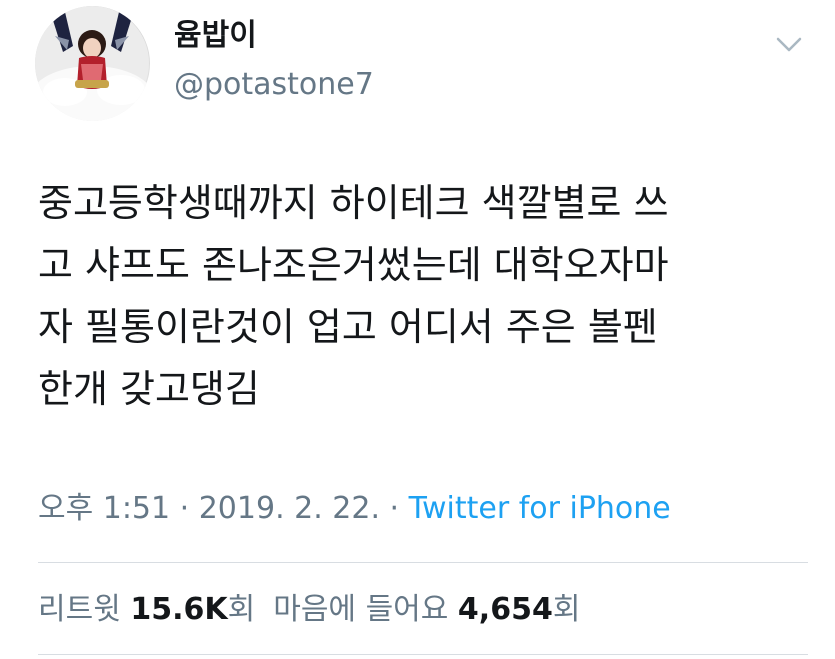 Image resolution: width=835 pixels, height=659 pixels. Describe the element at coordinates (348, 327) in the screenshot. I see `tweet-text-line: 자 필통이란것이 업고 어디서 주은 볼펜` at that location.